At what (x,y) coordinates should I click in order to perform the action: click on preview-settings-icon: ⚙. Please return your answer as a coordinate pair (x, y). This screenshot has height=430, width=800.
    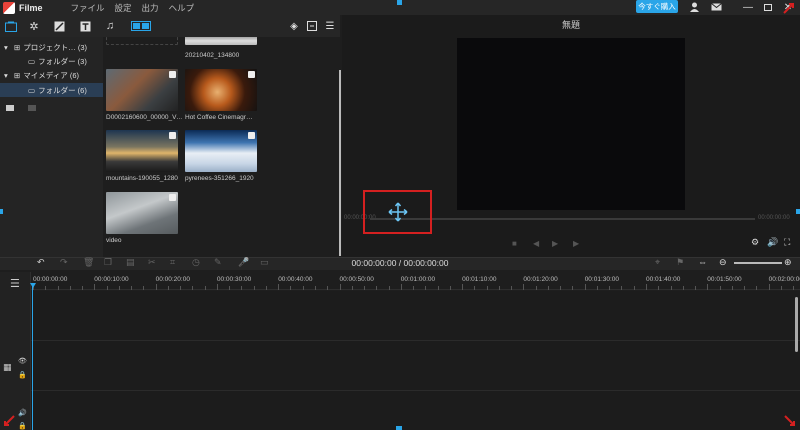
    Looking at the image, I should click on (755, 242).